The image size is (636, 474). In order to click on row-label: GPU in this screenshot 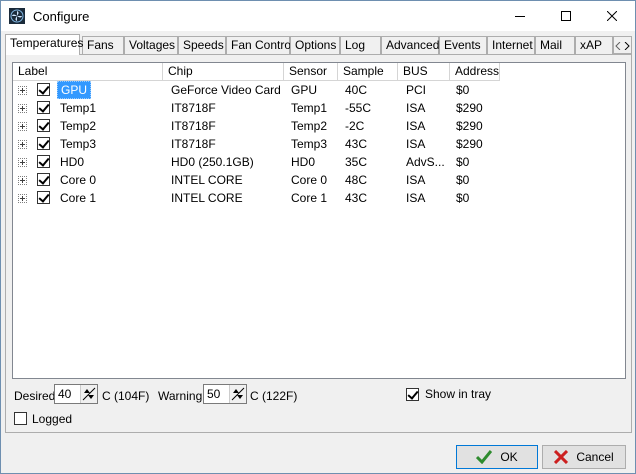, I will do `click(74, 90)`.